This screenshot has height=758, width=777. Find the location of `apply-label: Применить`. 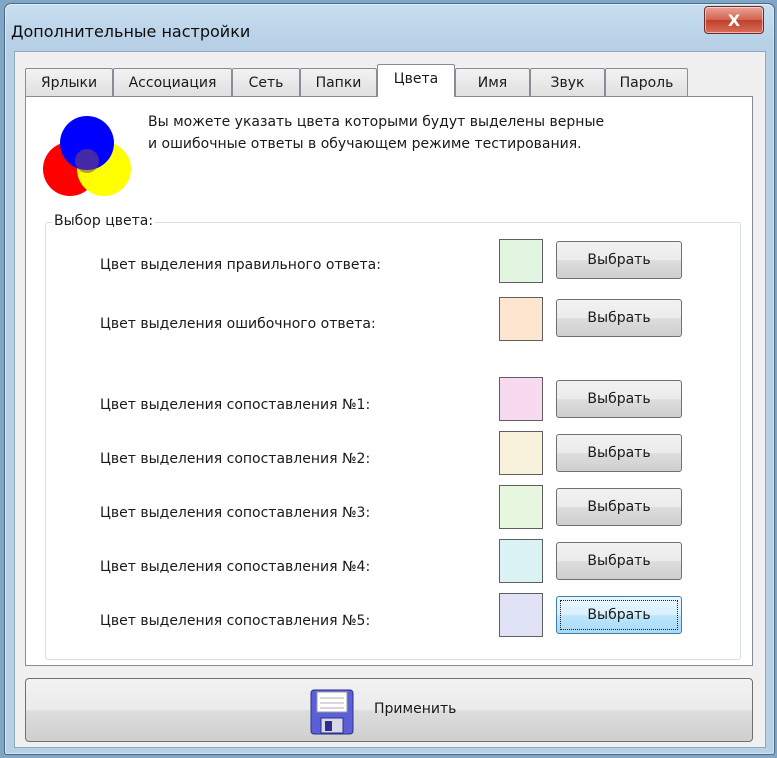

apply-label: Применить is located at coordinates (415, 709).